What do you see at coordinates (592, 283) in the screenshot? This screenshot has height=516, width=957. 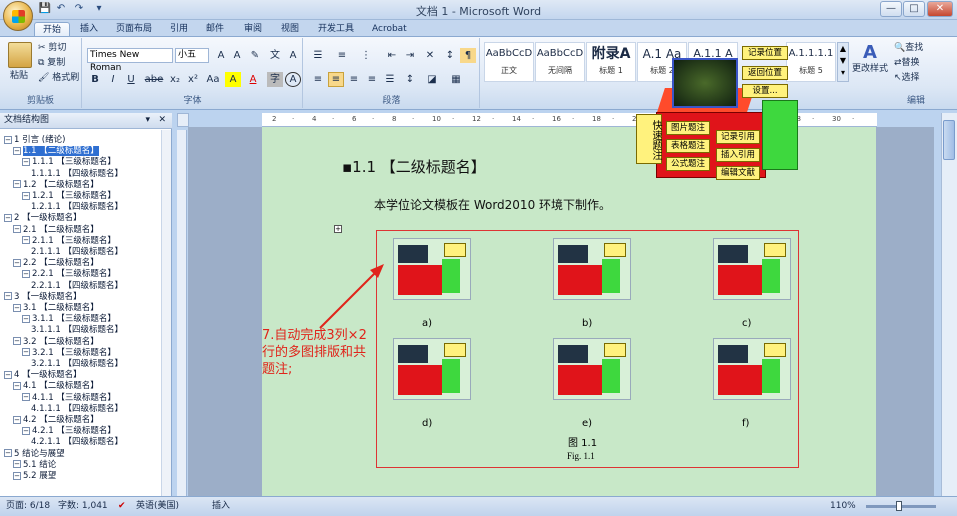 I see `subfigure-cell: b)` at bounding box center [592, 283].